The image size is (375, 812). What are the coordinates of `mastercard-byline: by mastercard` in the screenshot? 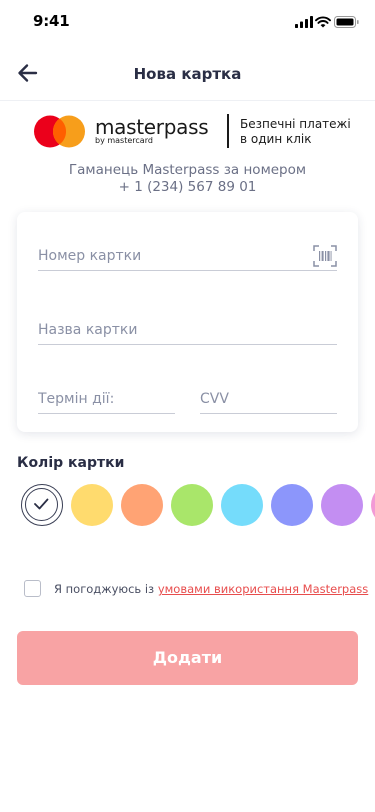 It's located at (124, 140).